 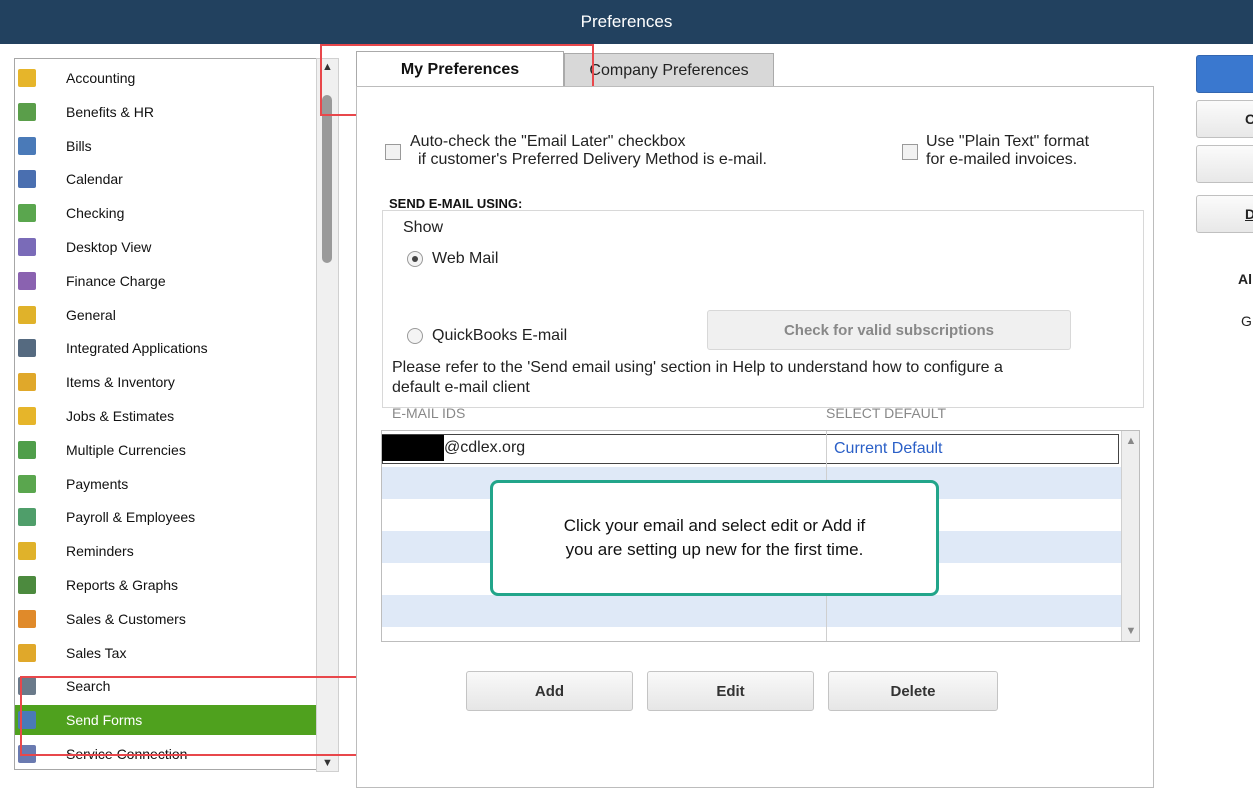 I want to click on tab-company-preferences-label: Company Preferences, so click(x=669, y=70).